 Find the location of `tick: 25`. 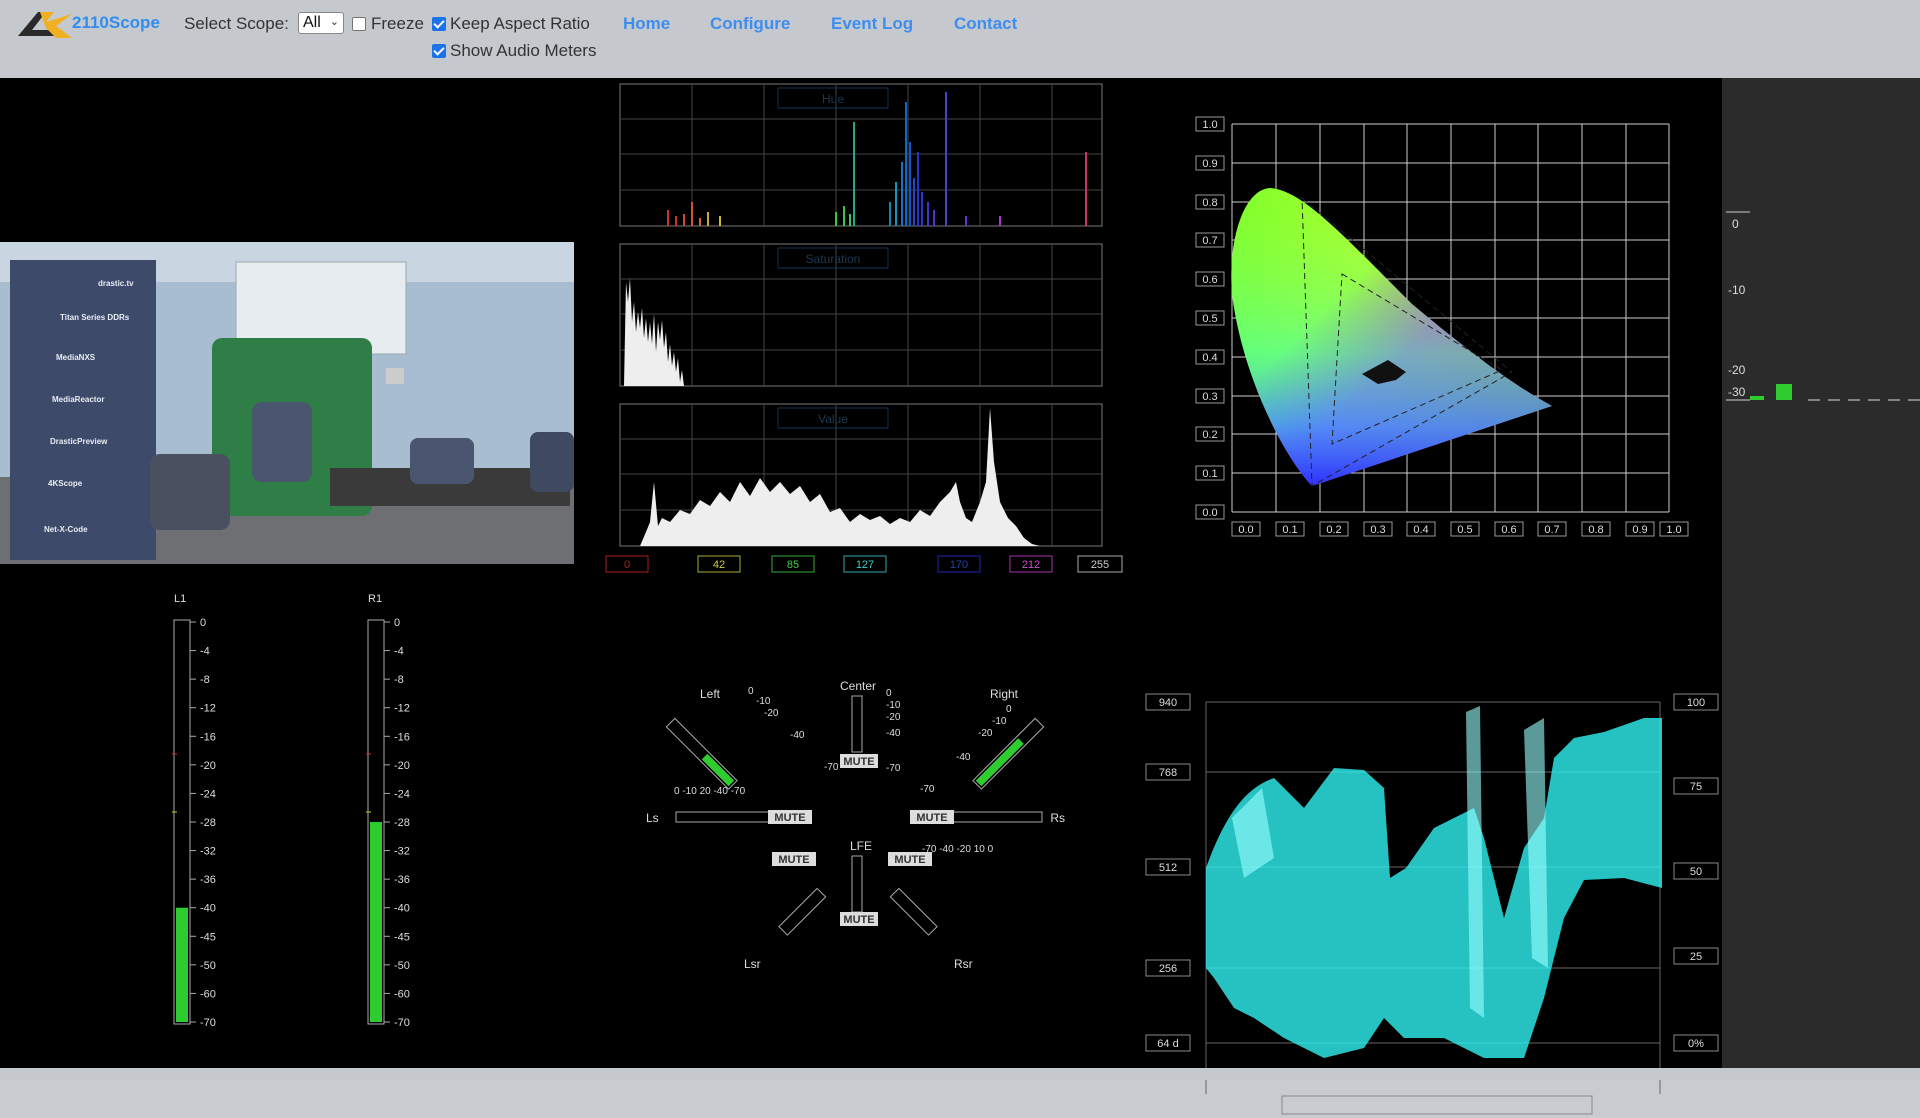

tick: 25 is located at coordinates (1696, 957).